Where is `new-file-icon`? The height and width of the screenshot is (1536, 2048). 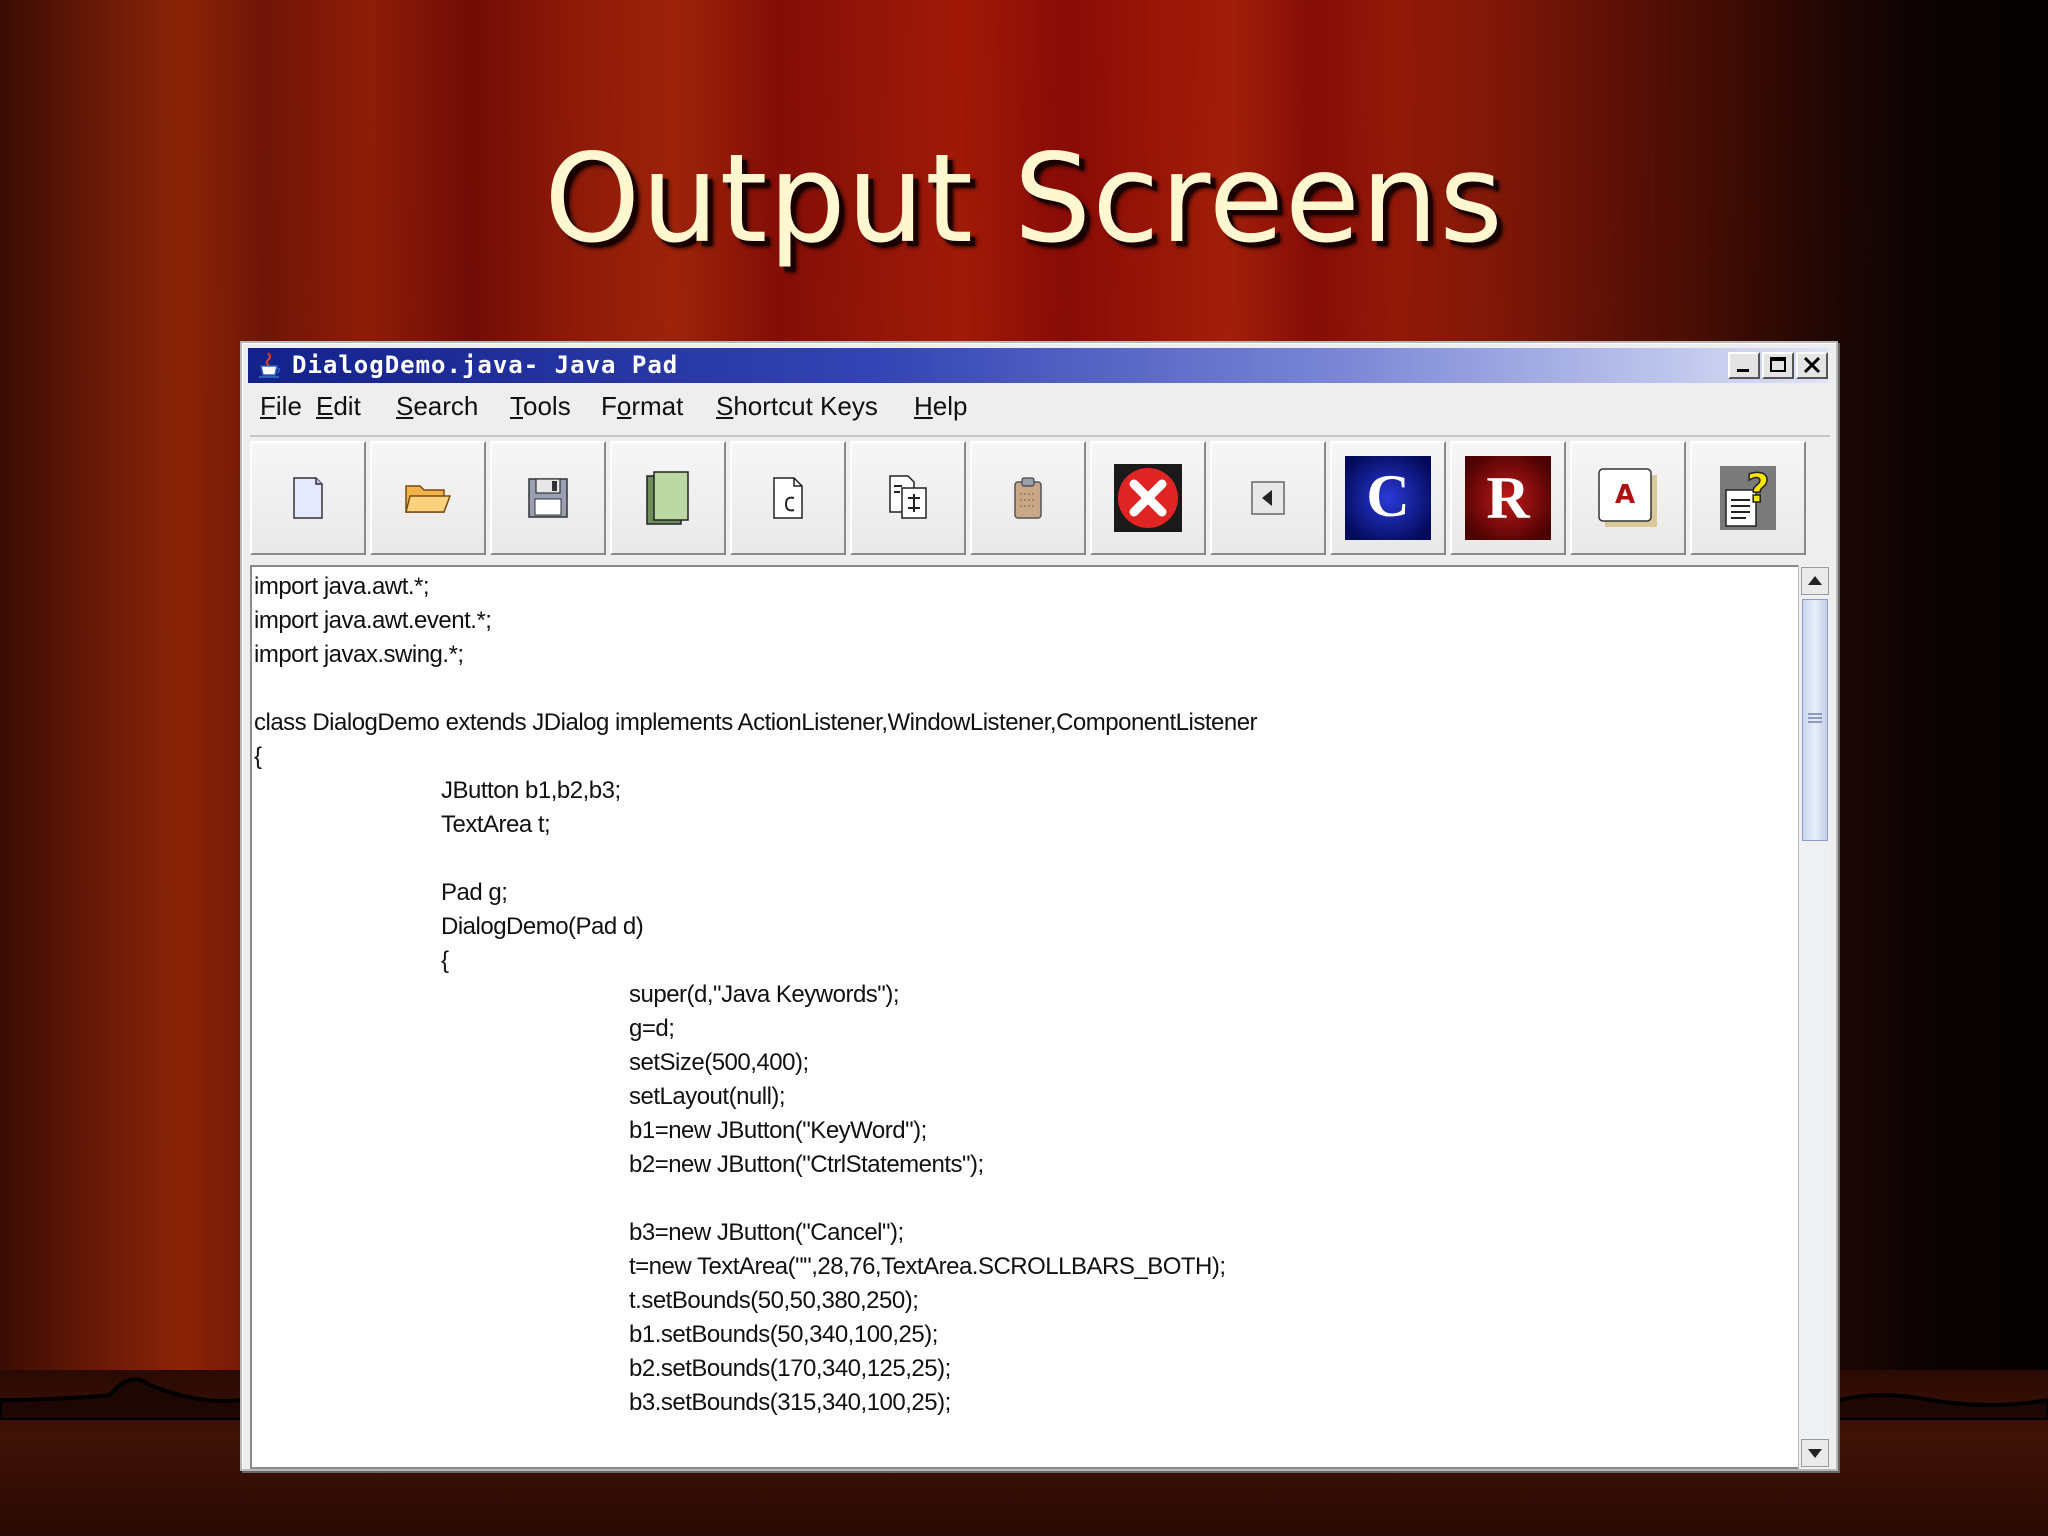 new-file-icon is located at coordinates (308, 498).